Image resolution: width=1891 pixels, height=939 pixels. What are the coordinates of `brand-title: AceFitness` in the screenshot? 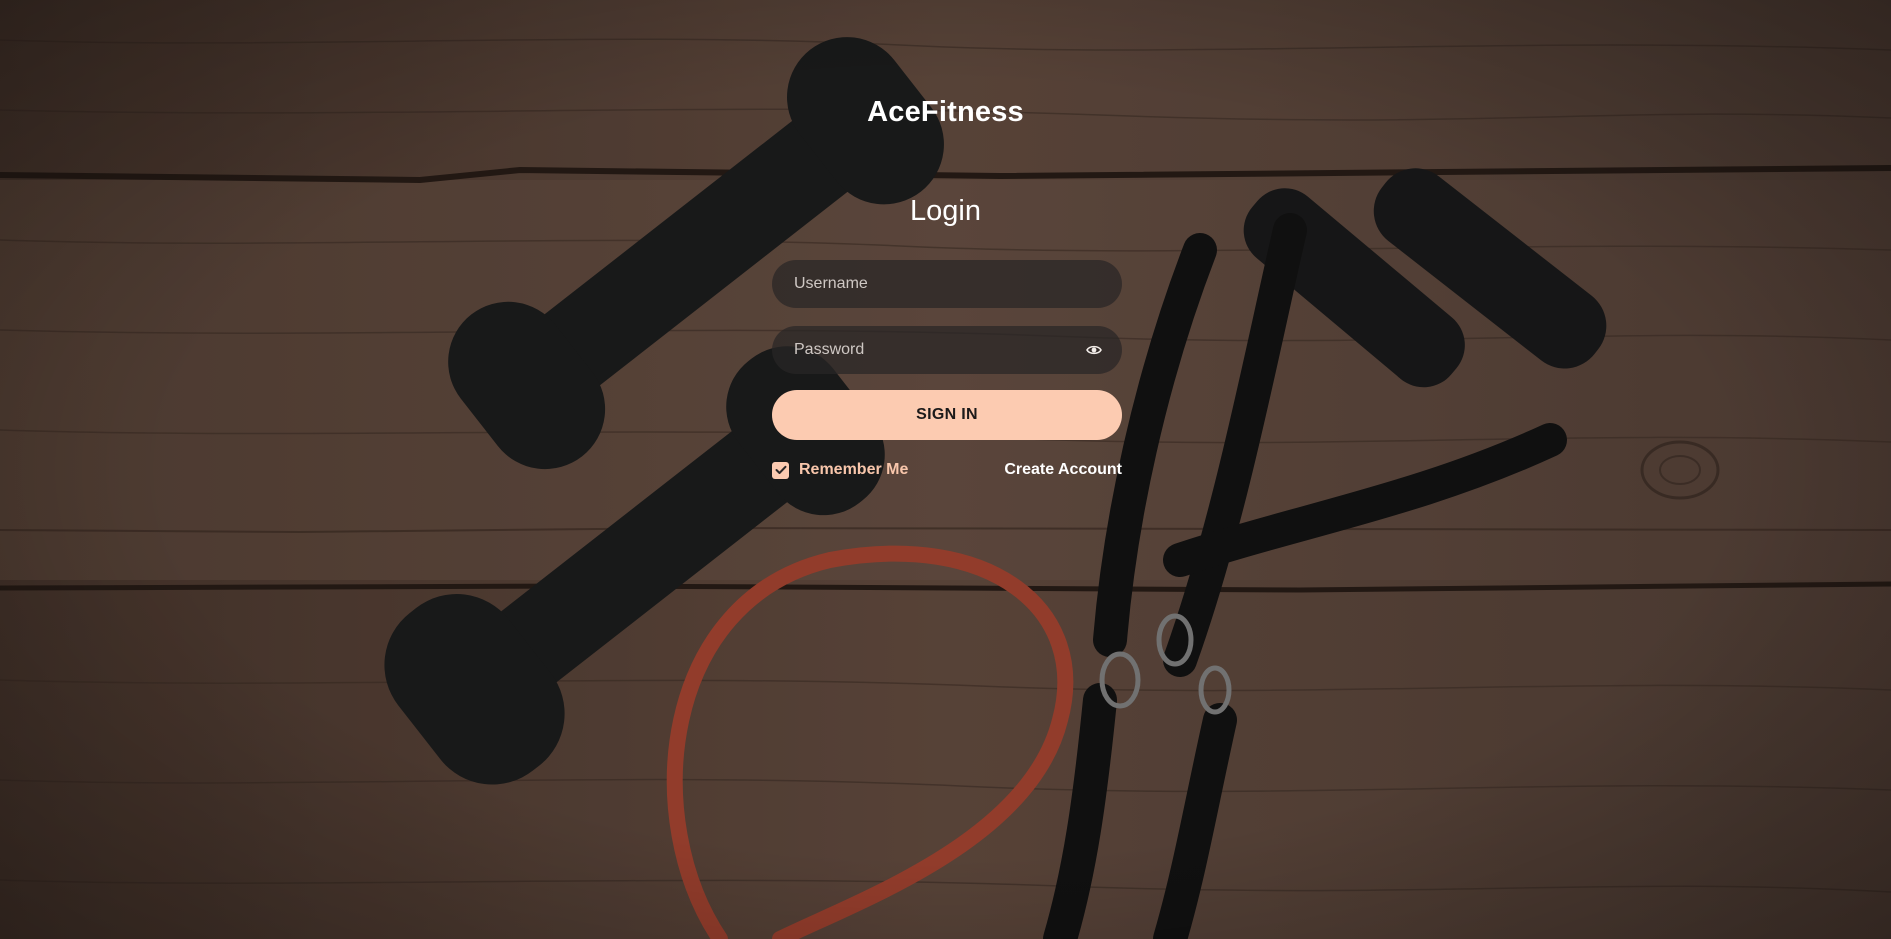 It's located at (945, 112).